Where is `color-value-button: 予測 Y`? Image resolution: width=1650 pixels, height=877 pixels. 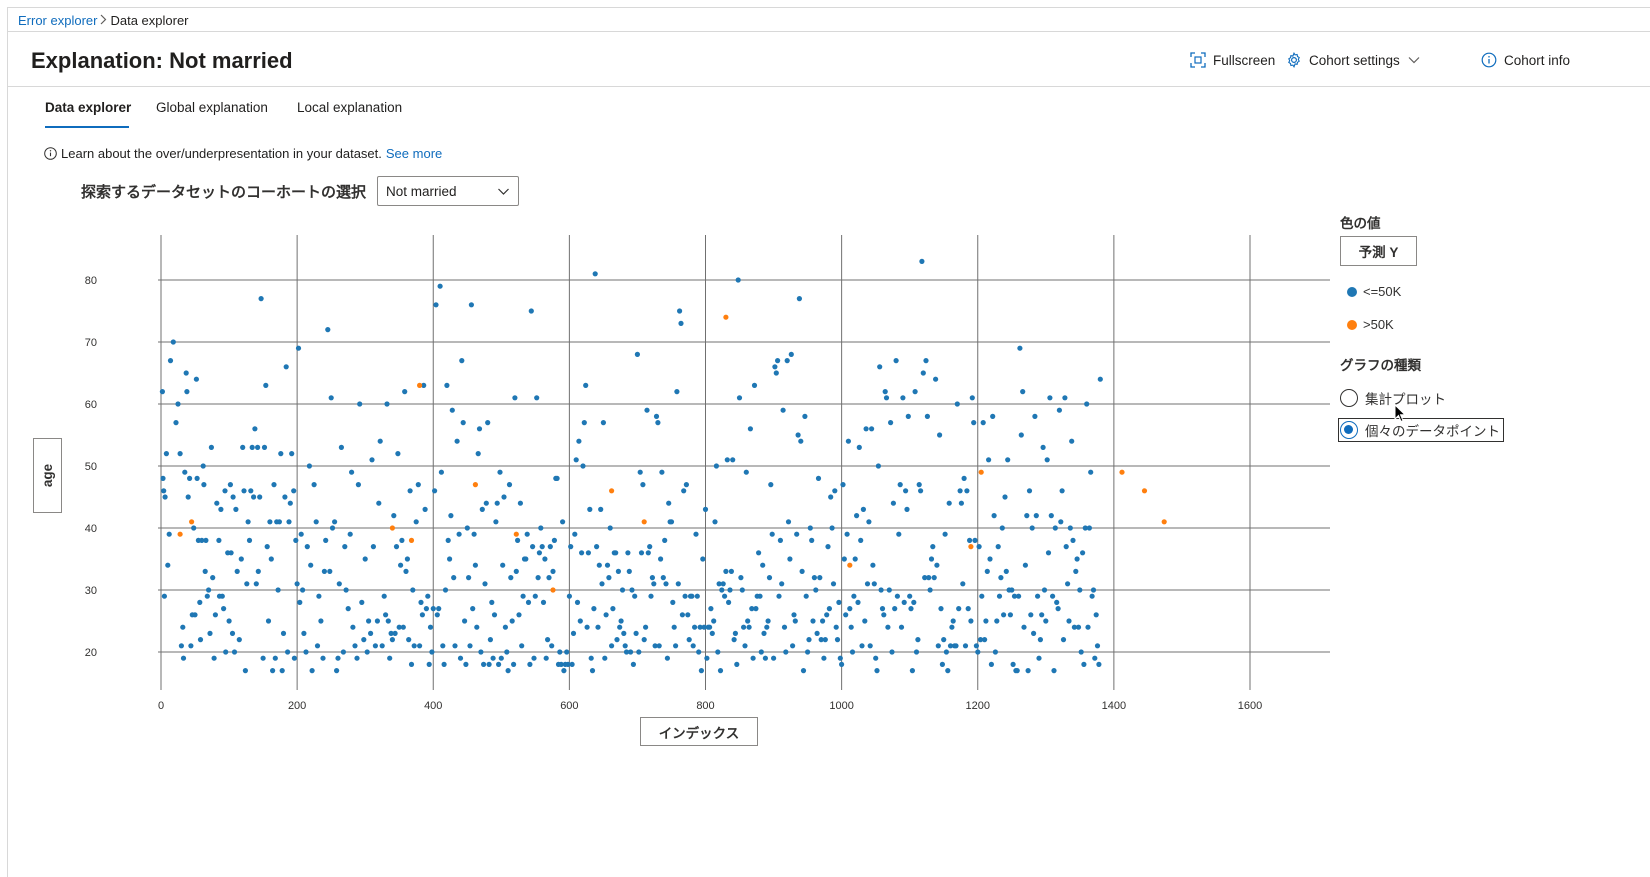 color-value-button: 予測 Y is located at coordinates (1378, 251).